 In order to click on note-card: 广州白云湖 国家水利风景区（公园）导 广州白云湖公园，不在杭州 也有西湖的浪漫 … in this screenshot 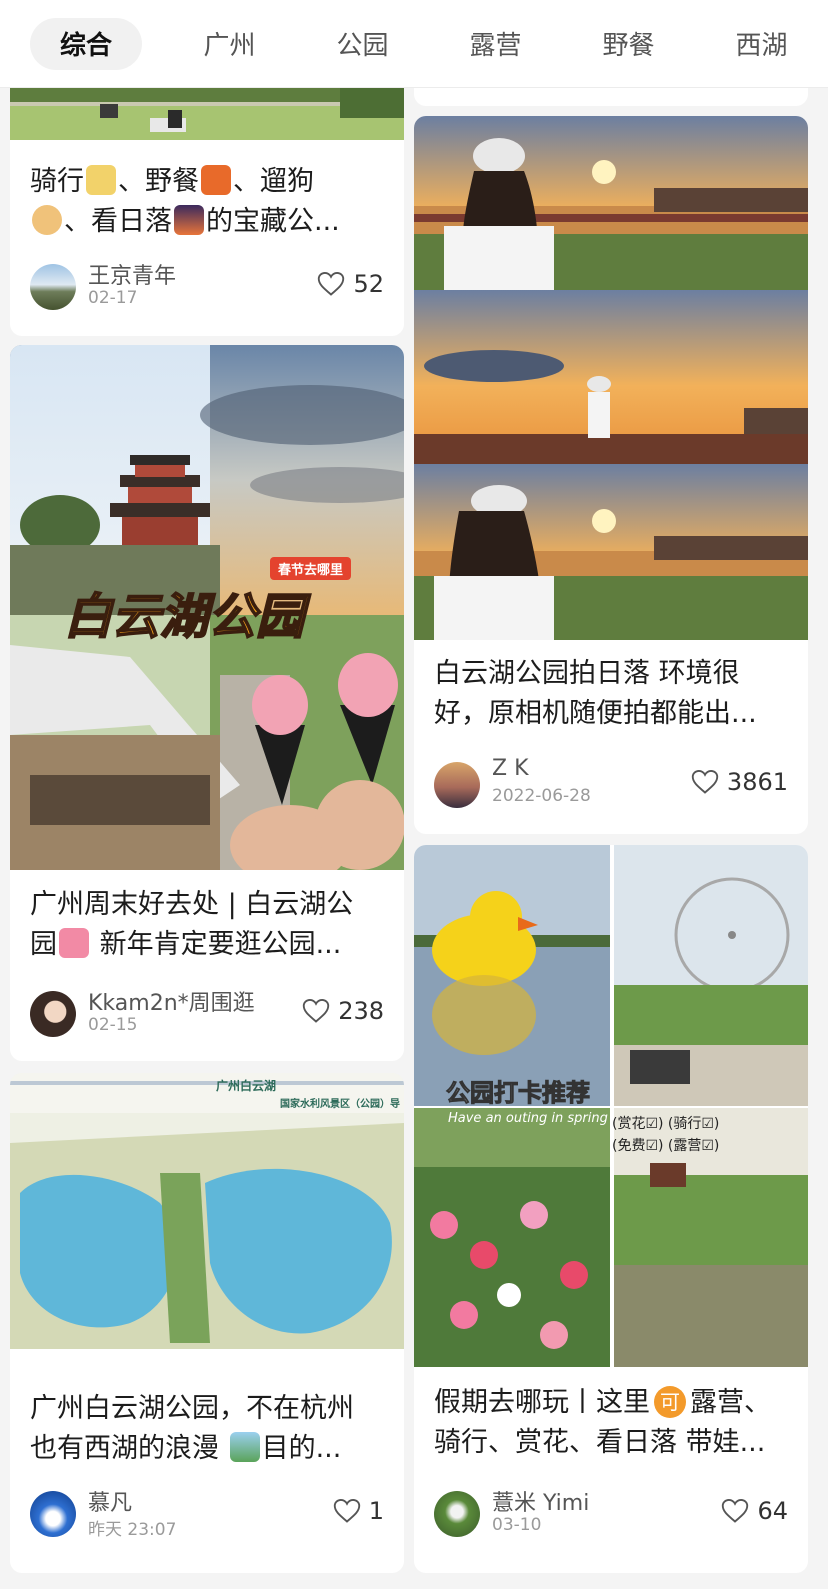, I will do `click(207, 1323)`.